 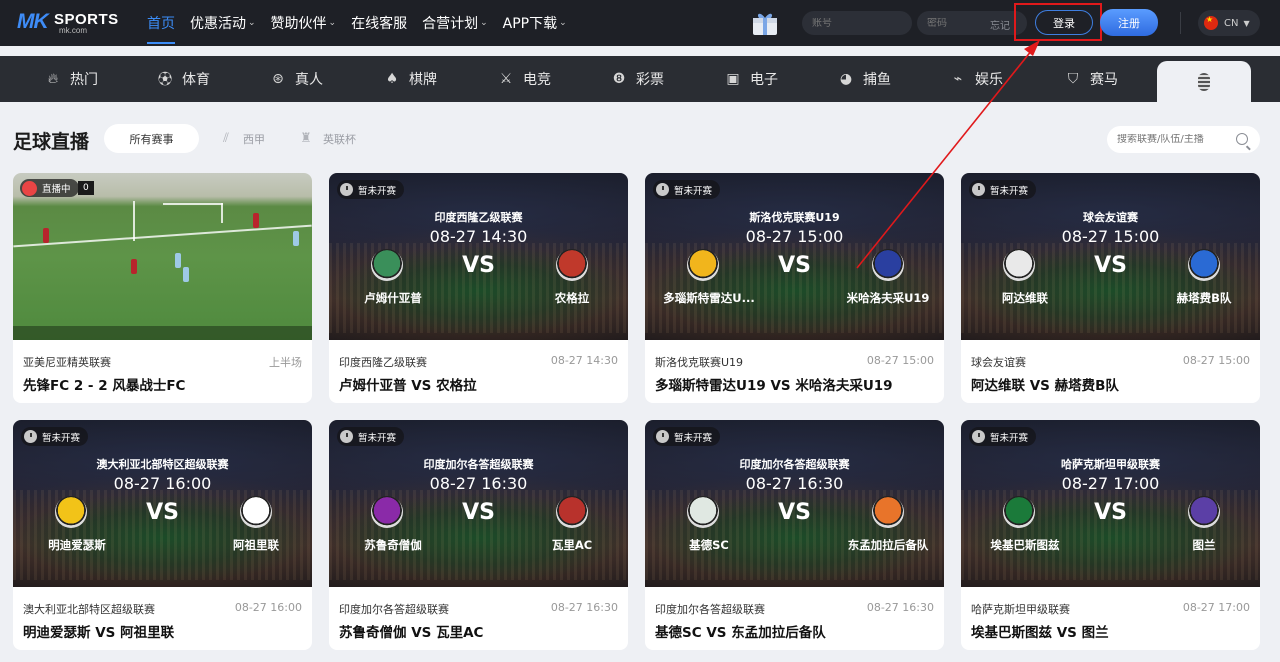 I want to click on match-info: 球会友谊赛 08-27 15:00 阿达维联 VS 赫塔费B队, so click(x=1110, y=371).